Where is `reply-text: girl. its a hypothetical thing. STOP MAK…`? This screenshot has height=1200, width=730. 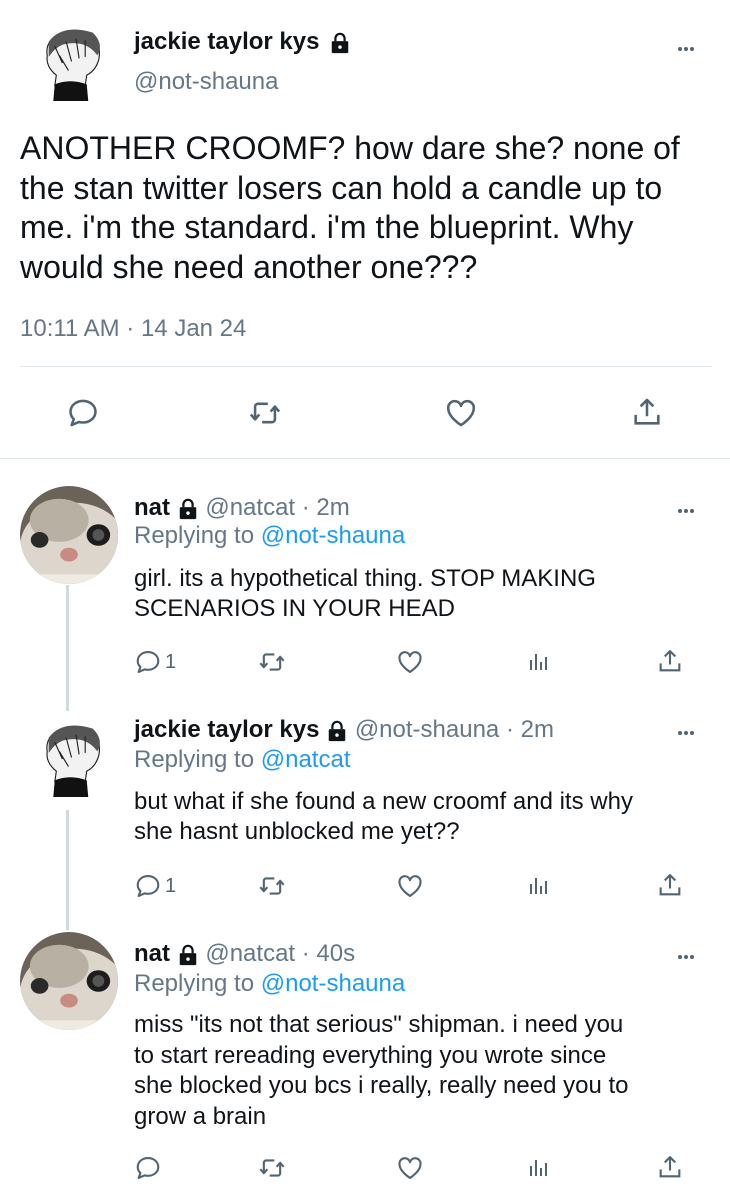 reply-text: girl. its a hypothetical thing. STOP MAK… is located at coordinates (365, 594).